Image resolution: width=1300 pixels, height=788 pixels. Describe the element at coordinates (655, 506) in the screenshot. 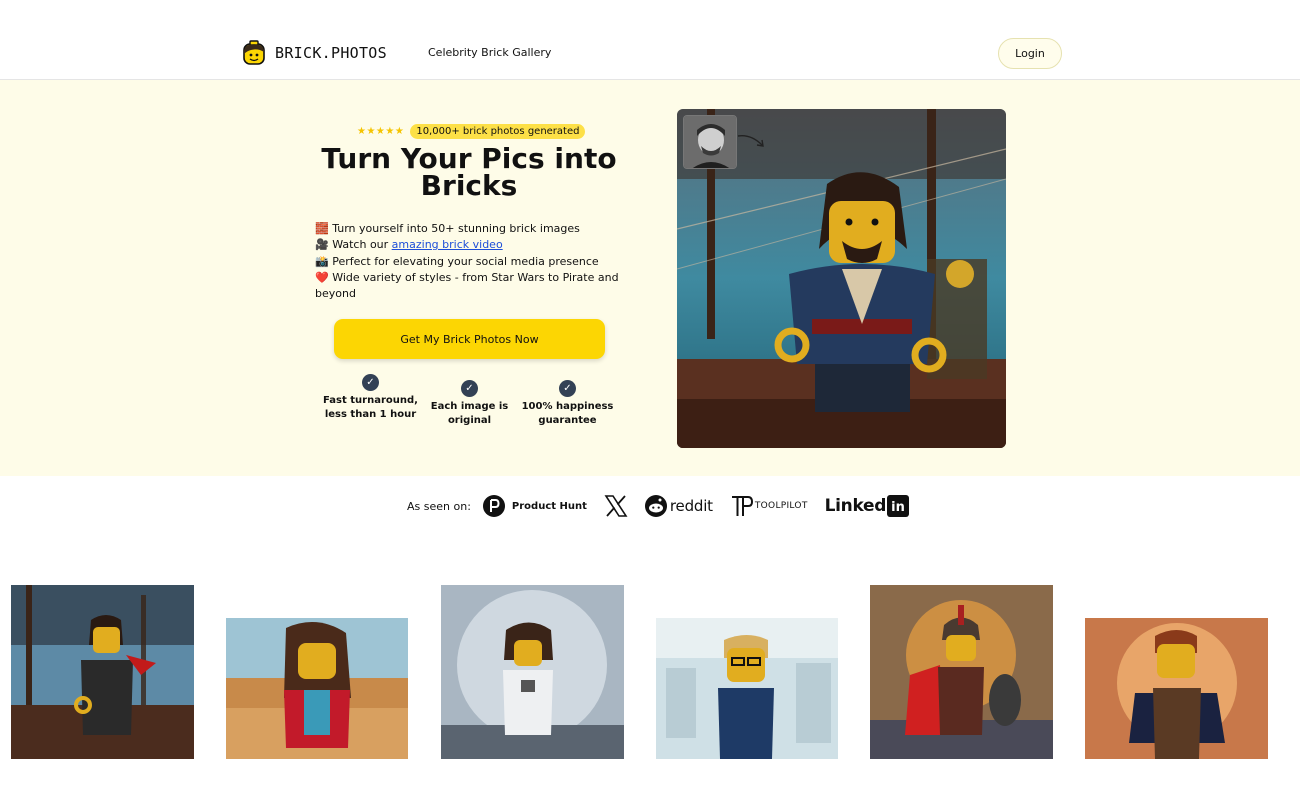

I see `reddit-icon` at that location.